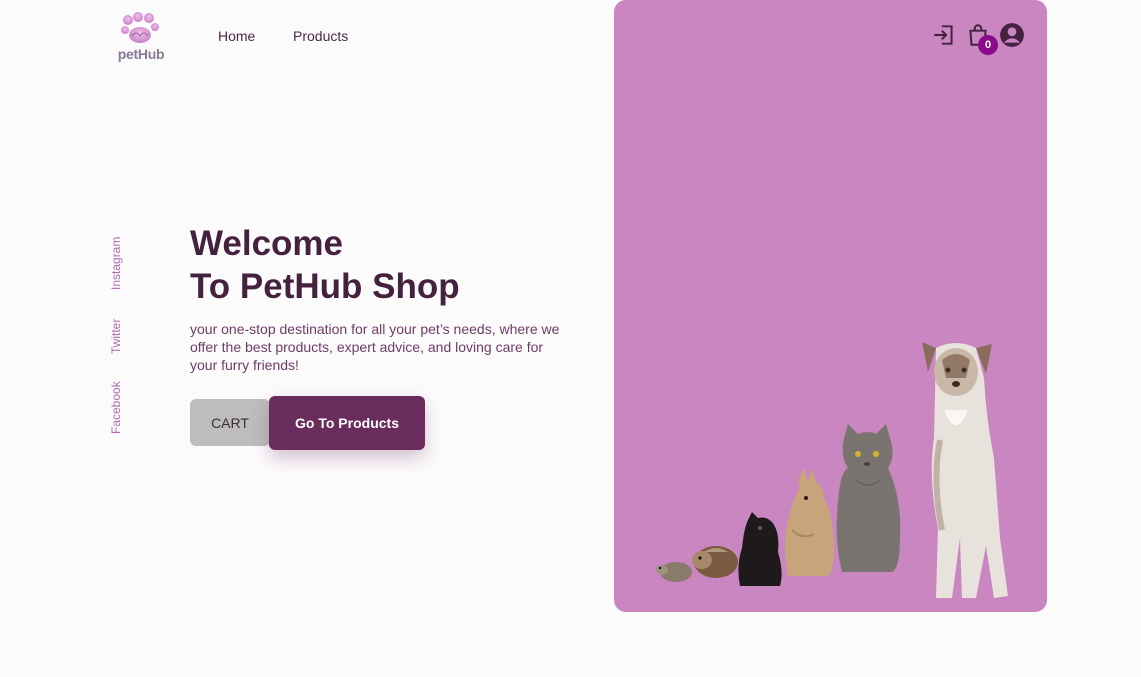 This screenshot has height=677, width=1141. I want to click on paw-icon, so click(140, 27).